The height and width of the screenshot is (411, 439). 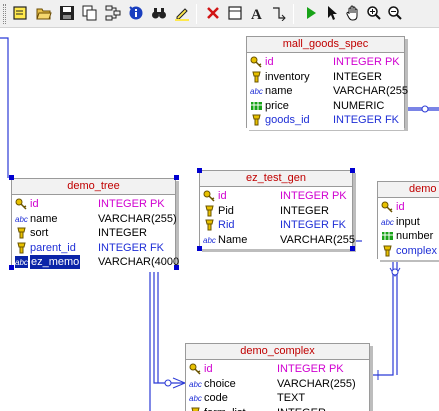 I want to click on table-title: demo_complex, so click(x=277, y=352).